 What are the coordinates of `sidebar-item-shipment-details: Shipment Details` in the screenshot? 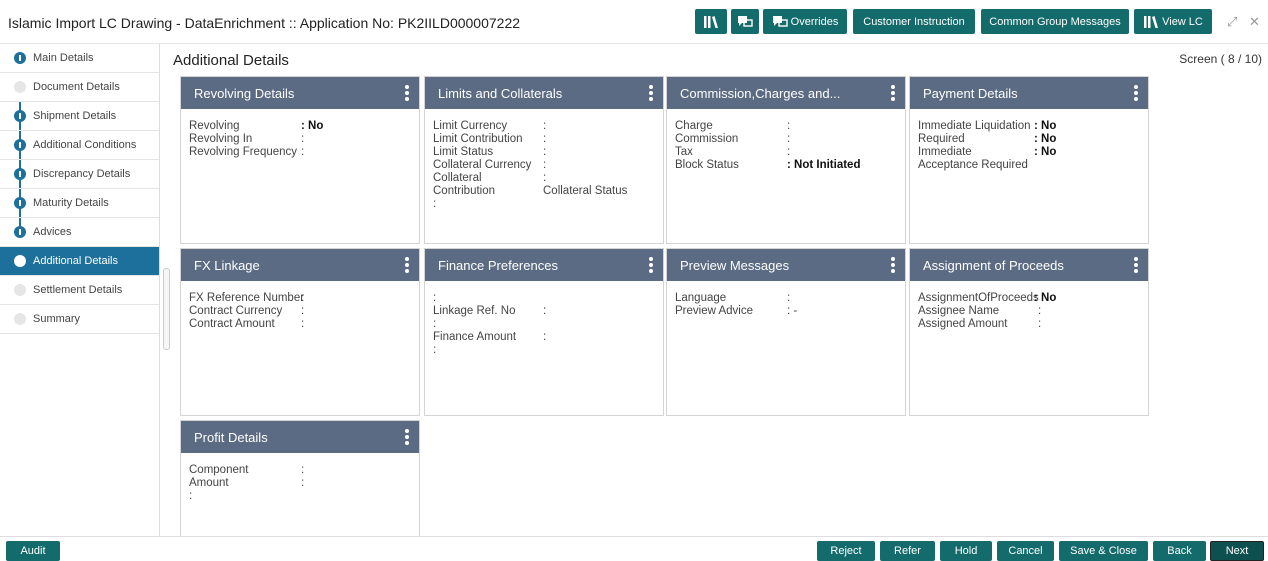 It's located at (79, 116).